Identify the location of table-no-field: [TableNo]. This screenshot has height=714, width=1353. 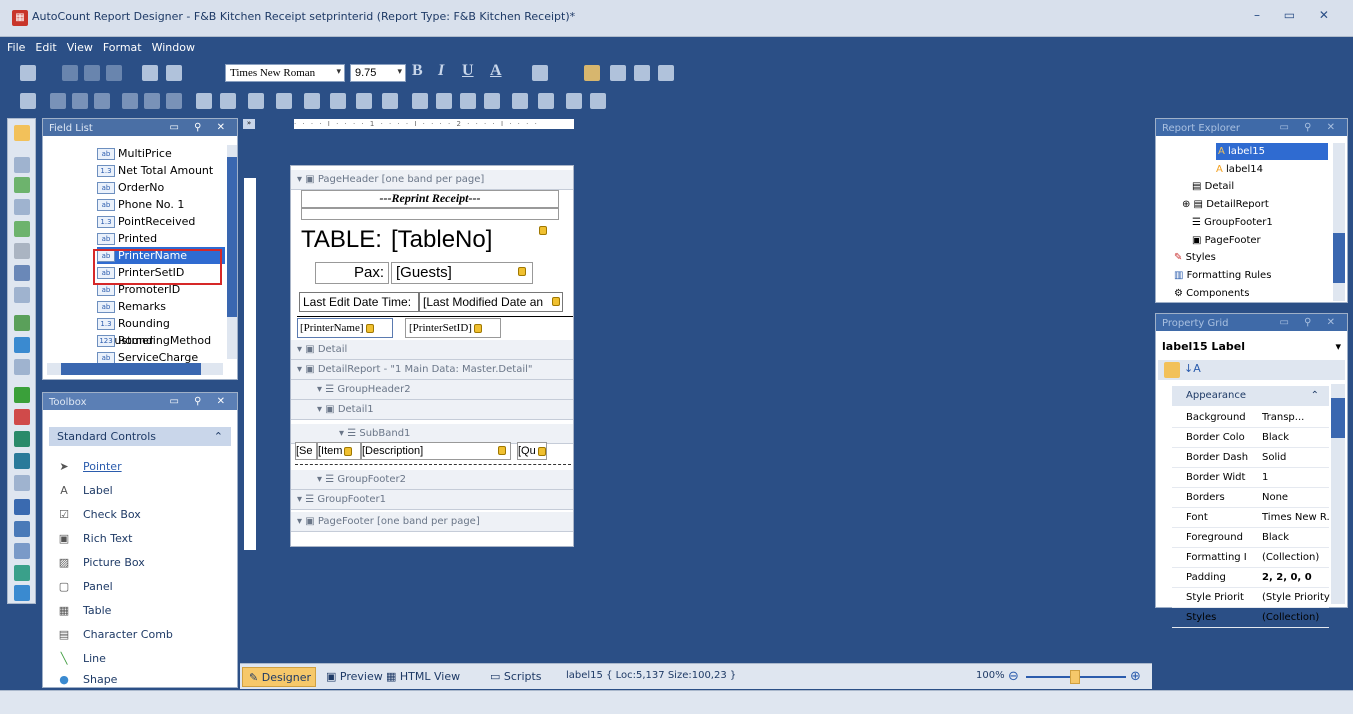
(471, 241).